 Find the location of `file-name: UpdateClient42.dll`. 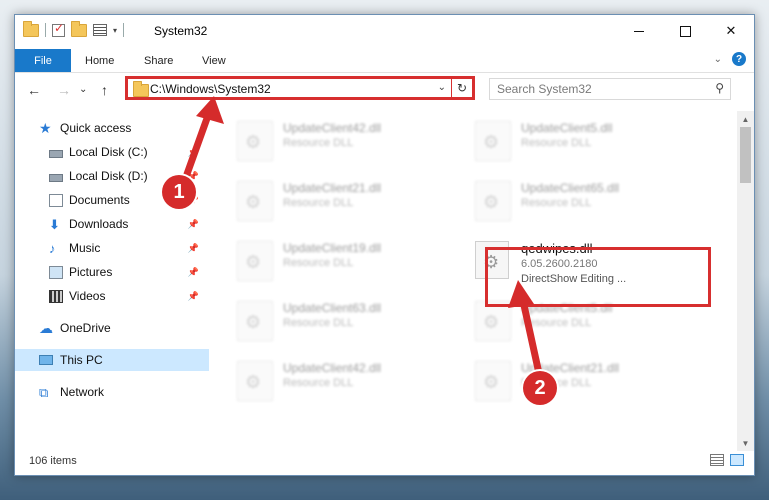

file-name: UpdateClient42.dll is located at coordinates (332, 128).